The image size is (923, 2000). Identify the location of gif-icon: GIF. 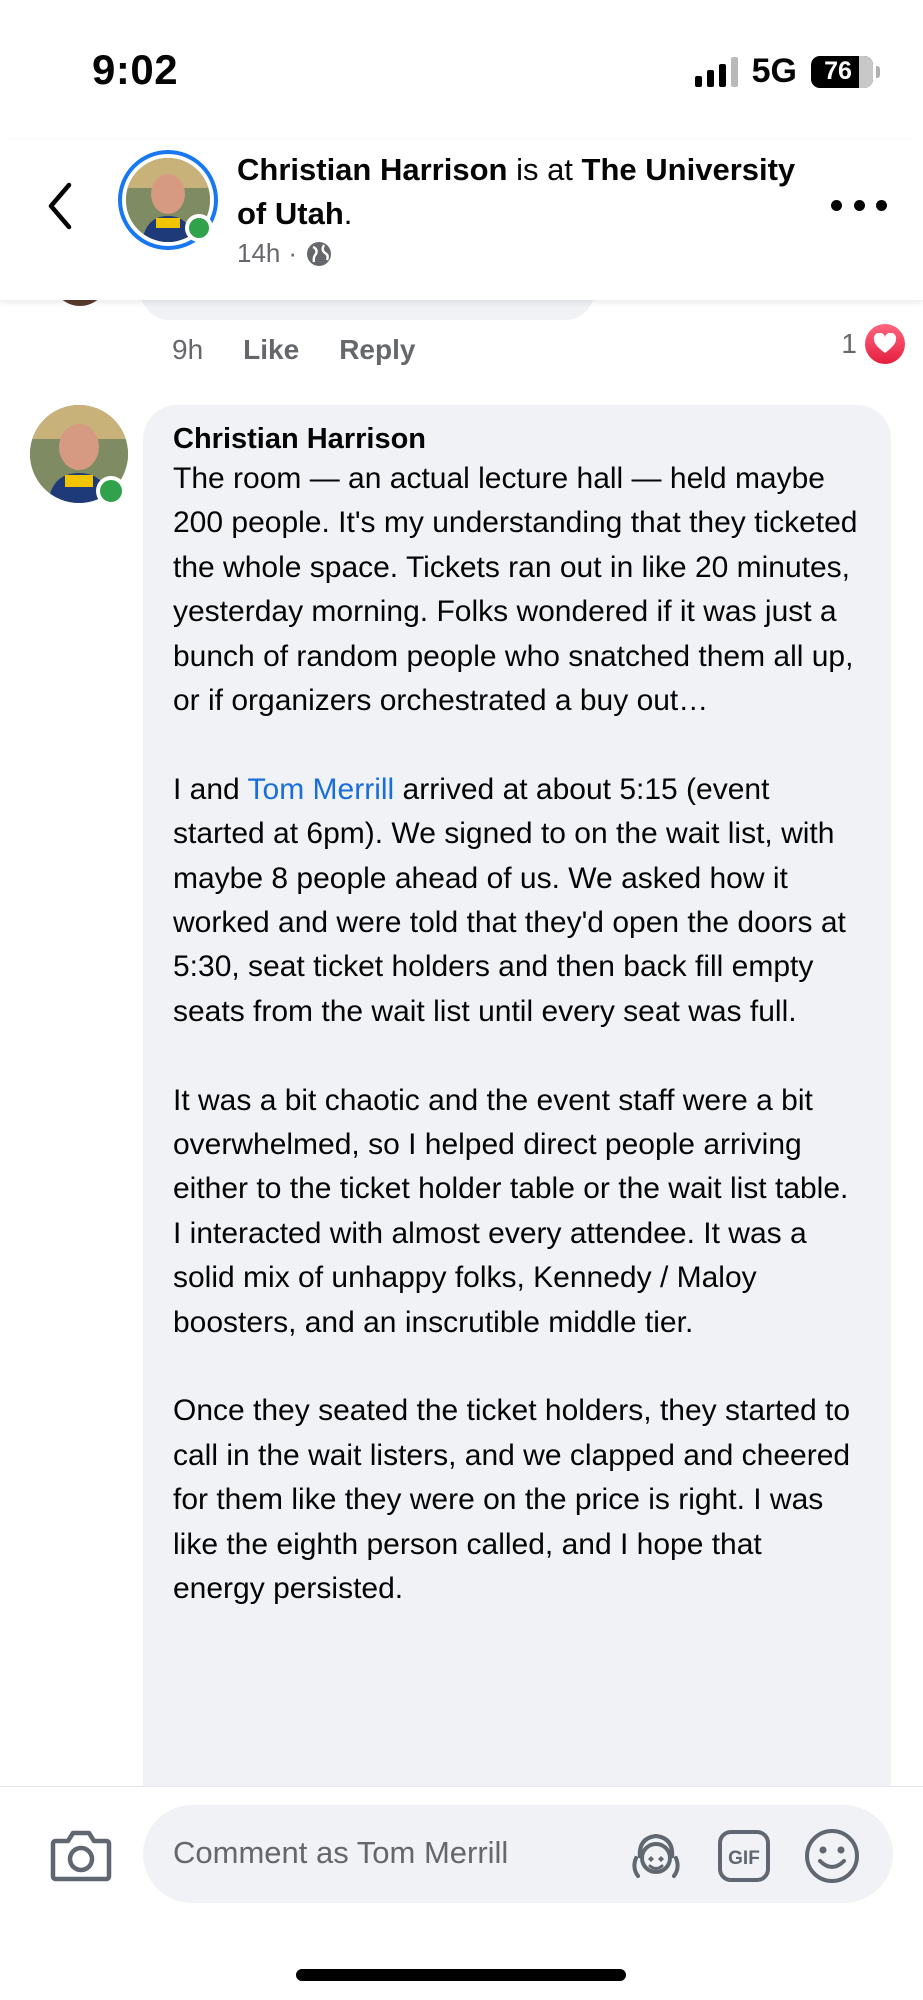
(744, 1856).